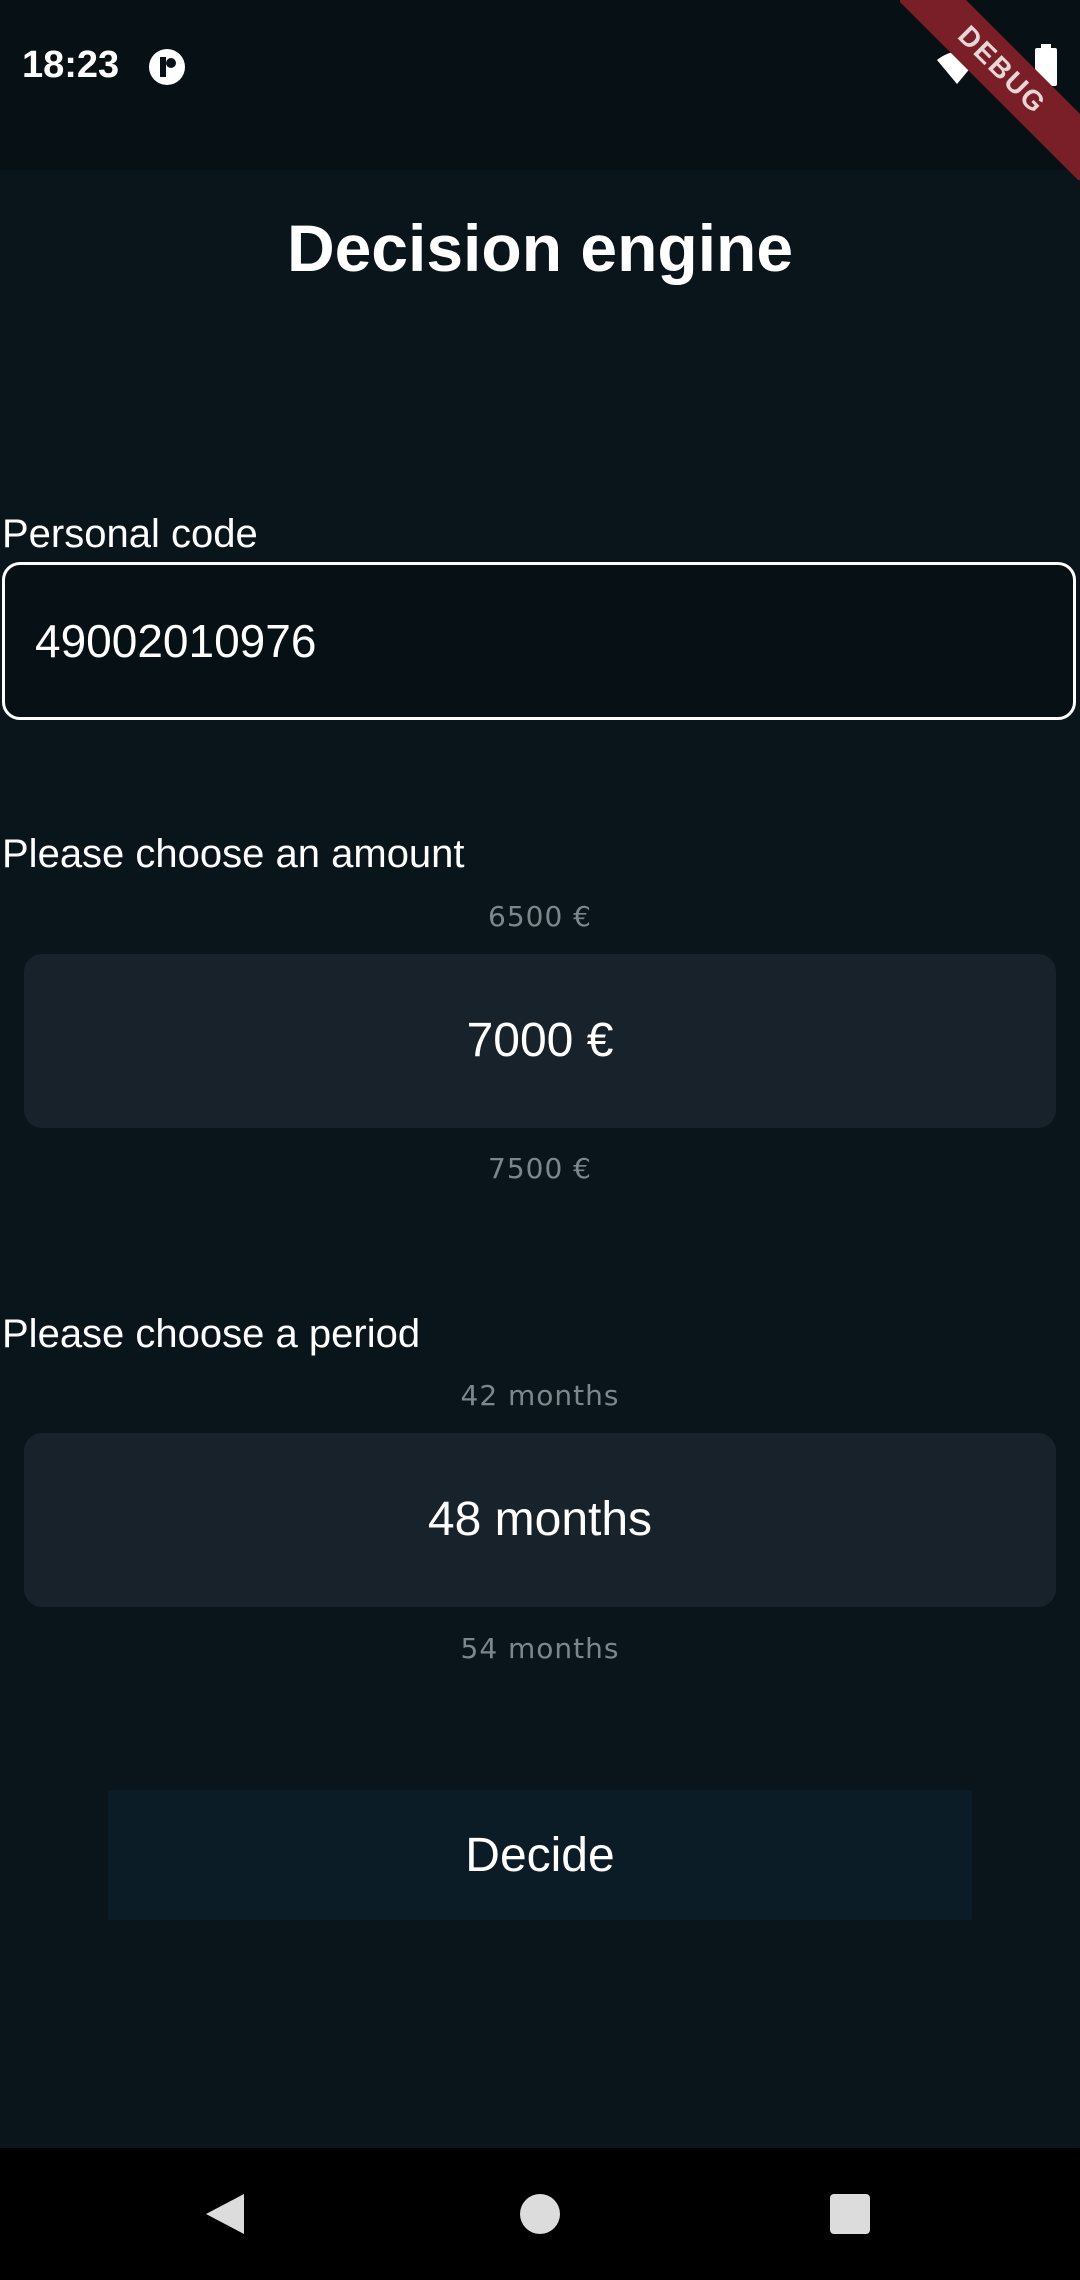  What do you see at coordinates (540, 1520) in the screenshot?
I see `period-picker-selected: 48 months` at bounding box center [540, 1520].